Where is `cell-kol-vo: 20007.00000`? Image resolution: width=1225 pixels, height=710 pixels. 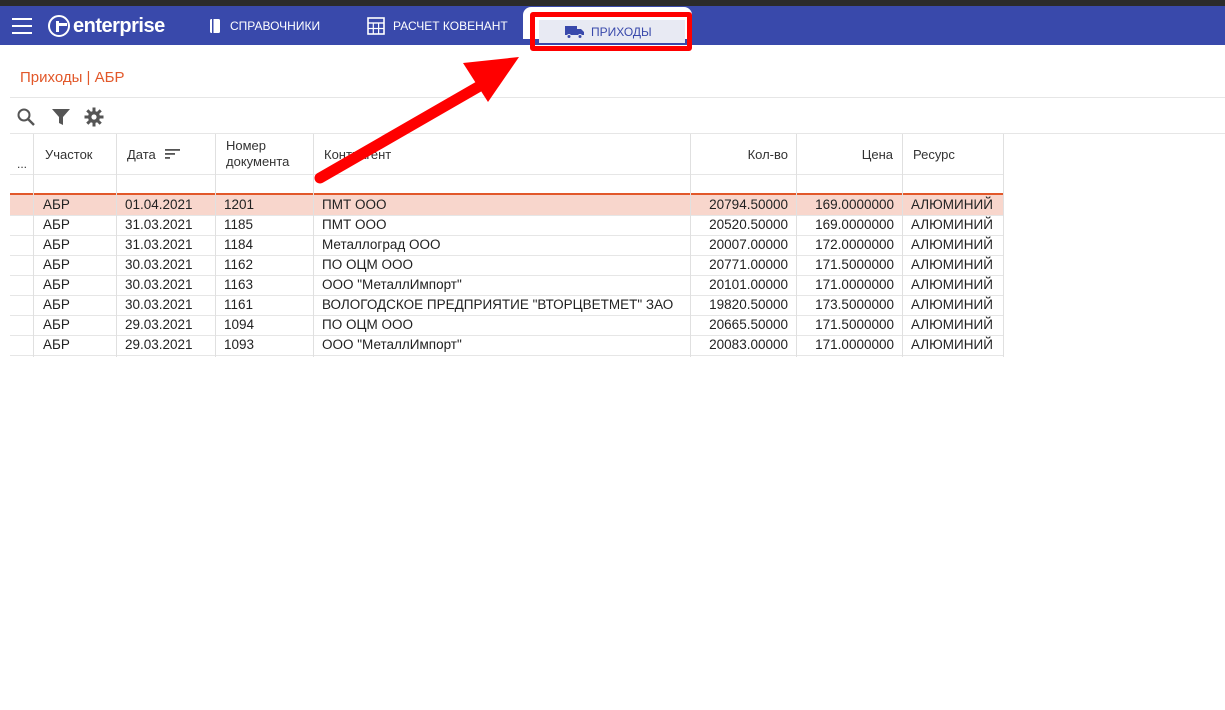
cell-kol-vo: 20007.00000 is located at coordinates (748, 244).